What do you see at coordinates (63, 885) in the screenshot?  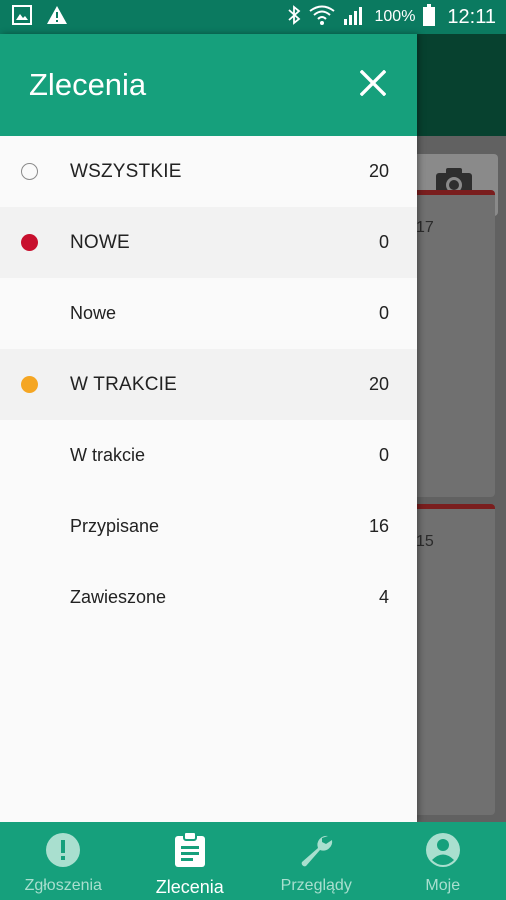 I see `nav-label: Zgłoszenia` at bounding box center [63, 885].